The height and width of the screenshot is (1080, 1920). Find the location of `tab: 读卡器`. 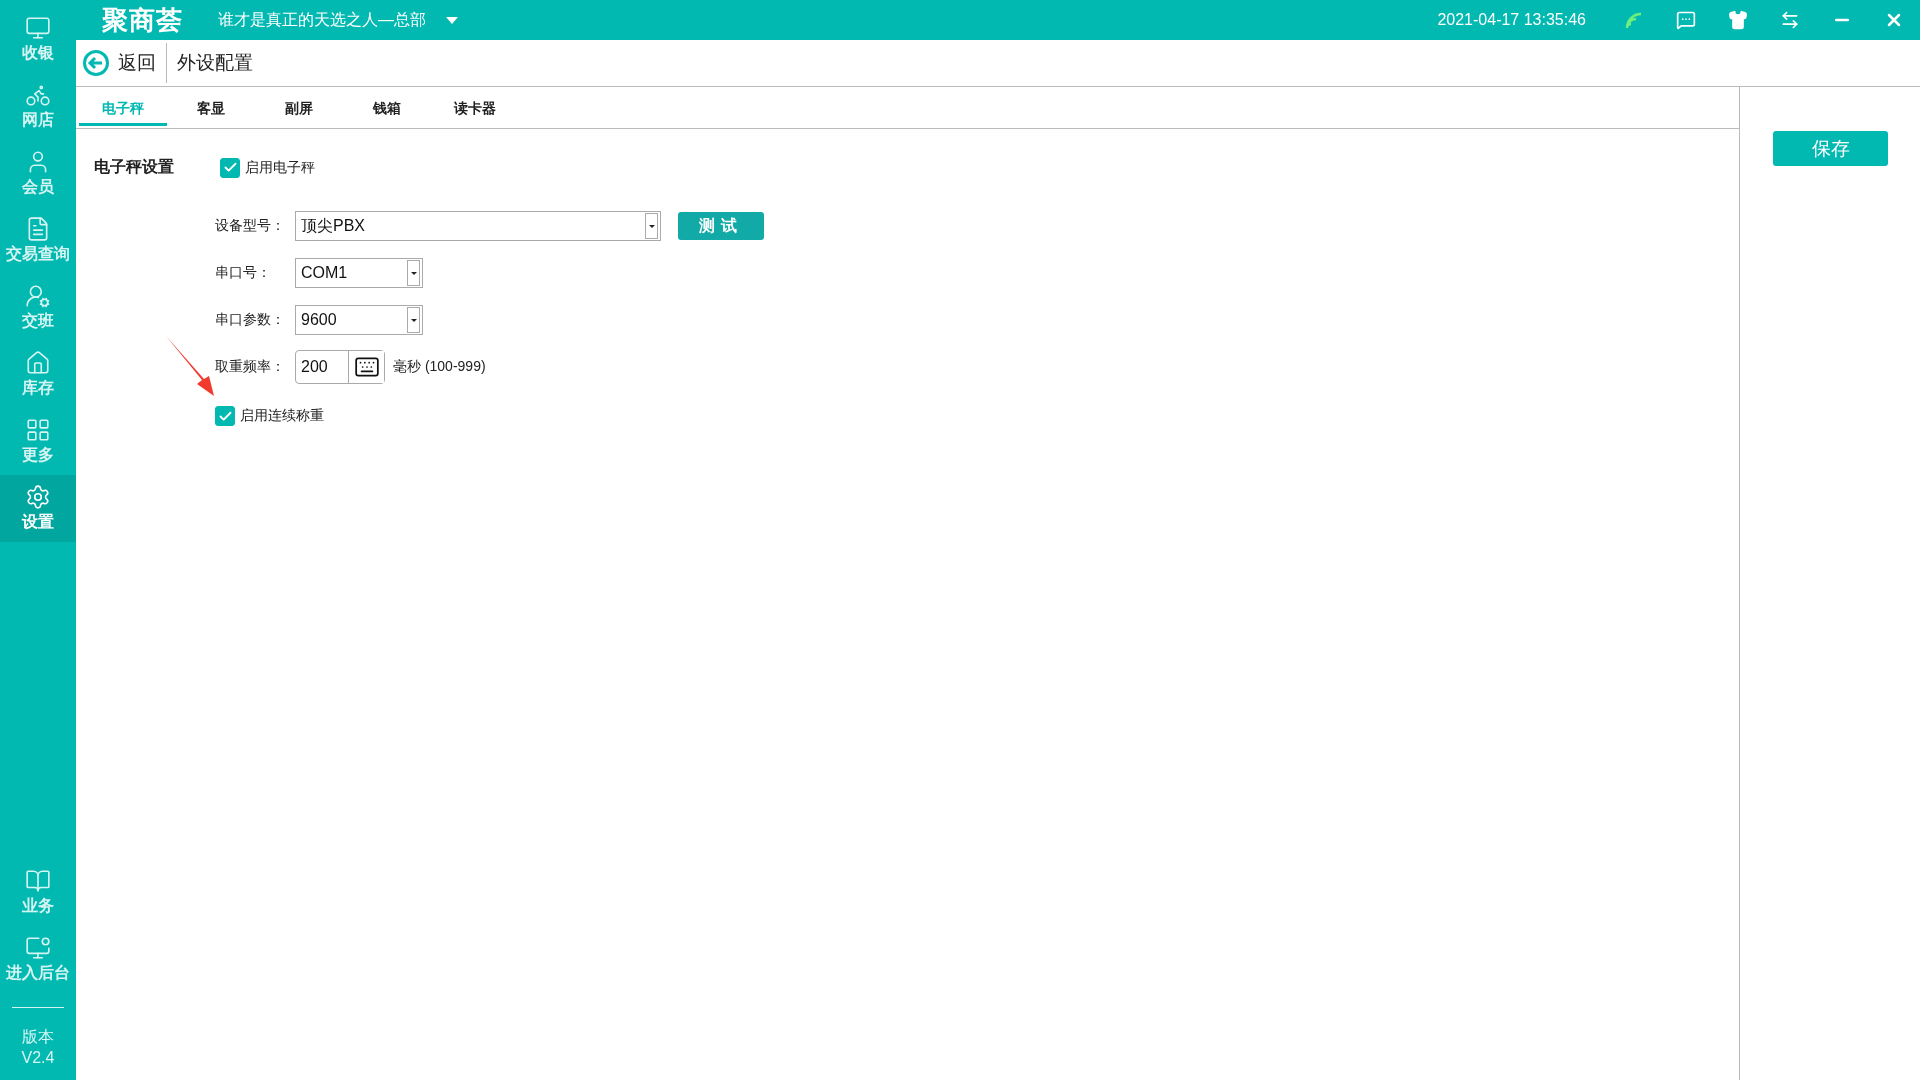

tab: 读卡器 is located at coordinates (475, 106).